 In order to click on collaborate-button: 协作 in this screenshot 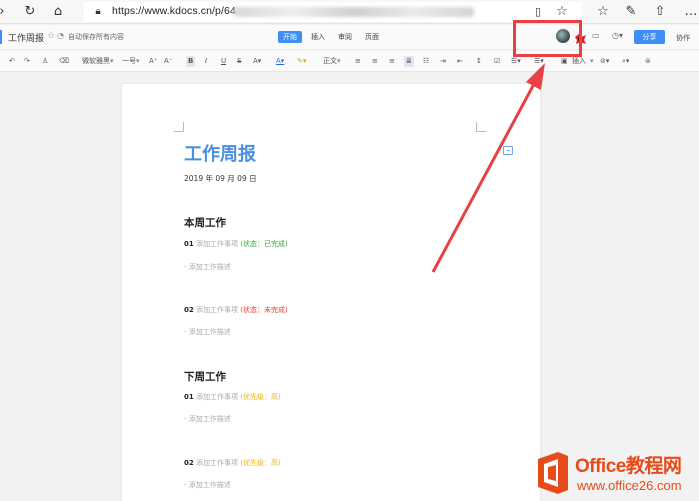, I will do `click(683, 38)`.